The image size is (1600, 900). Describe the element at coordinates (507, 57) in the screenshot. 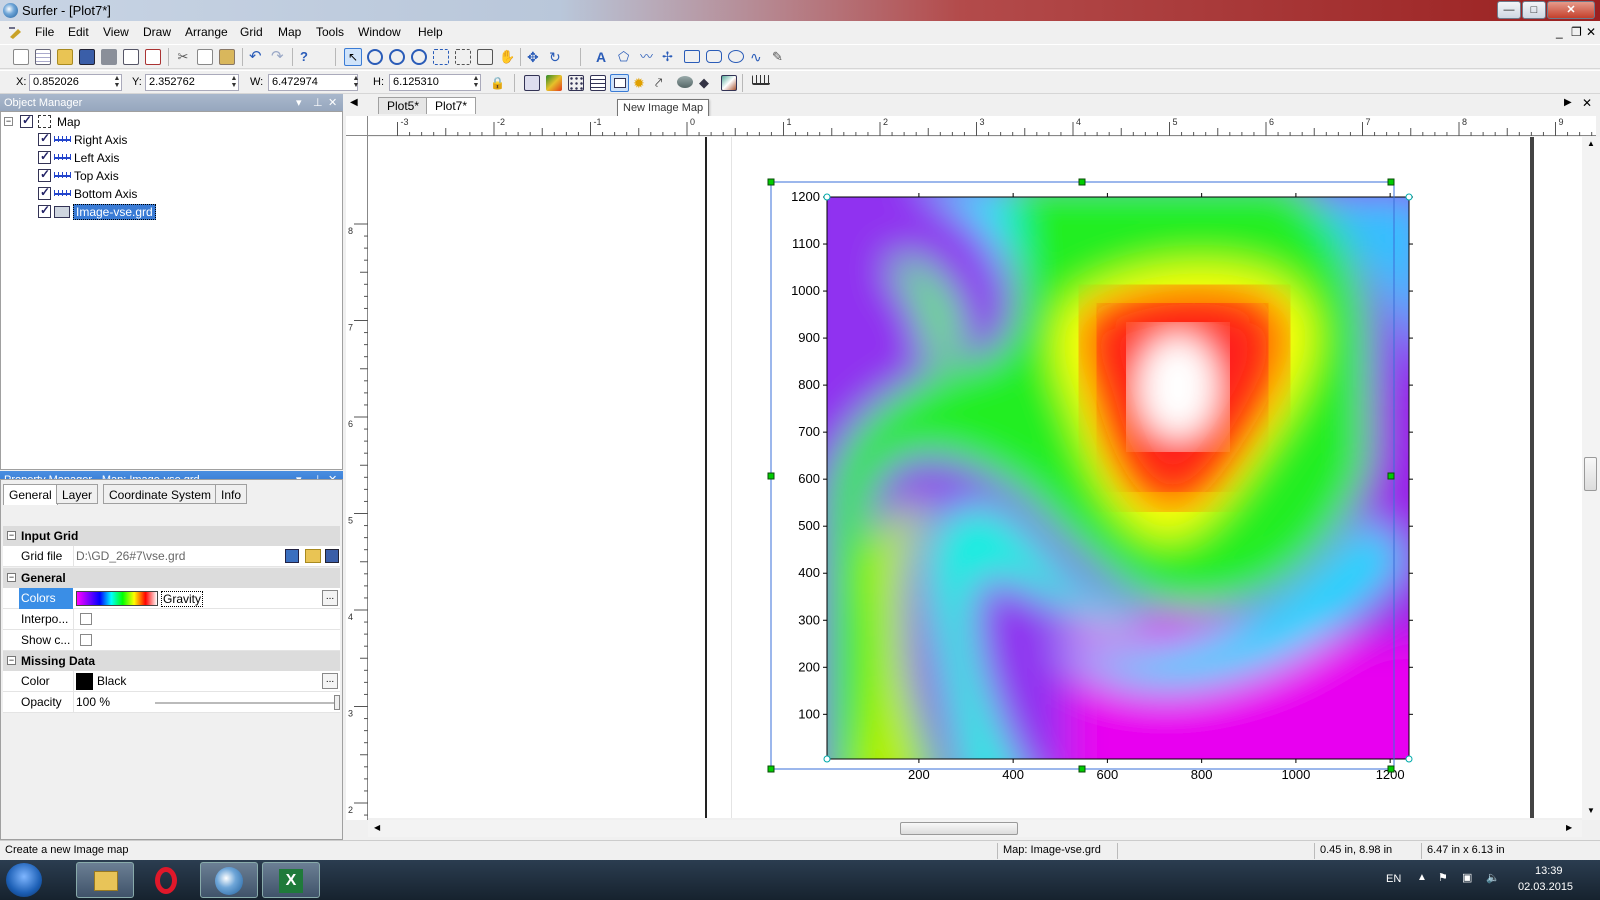

I see `pan-hand-icon: ✋` at that location.